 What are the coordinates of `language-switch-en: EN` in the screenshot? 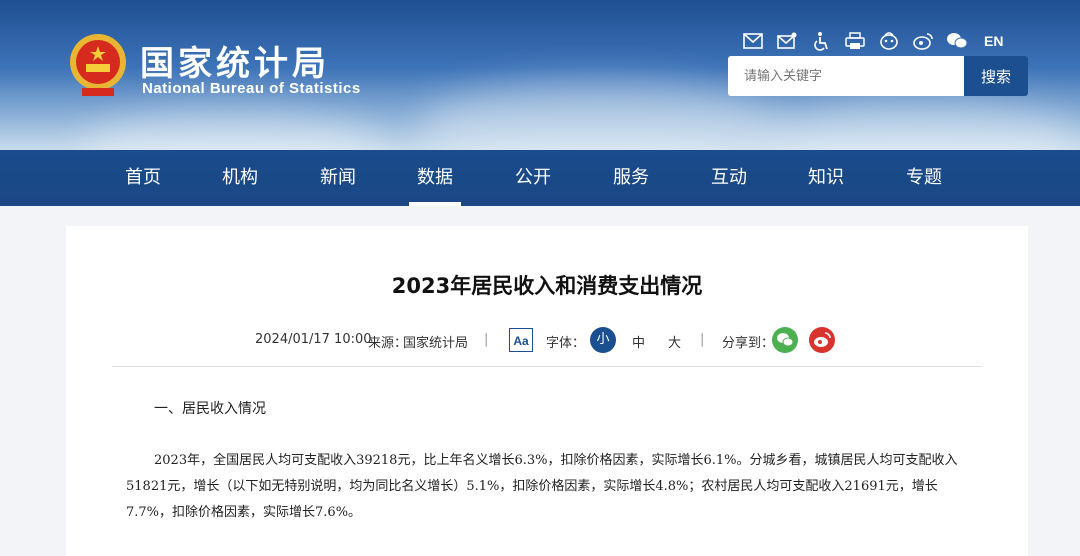 It's located at (993, 41).